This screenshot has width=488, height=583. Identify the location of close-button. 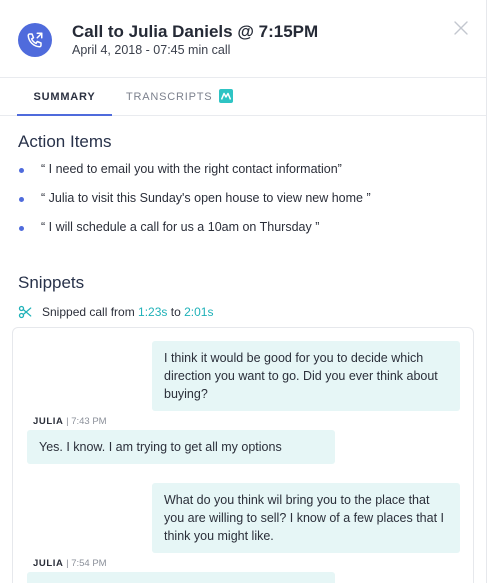
(461, 28).